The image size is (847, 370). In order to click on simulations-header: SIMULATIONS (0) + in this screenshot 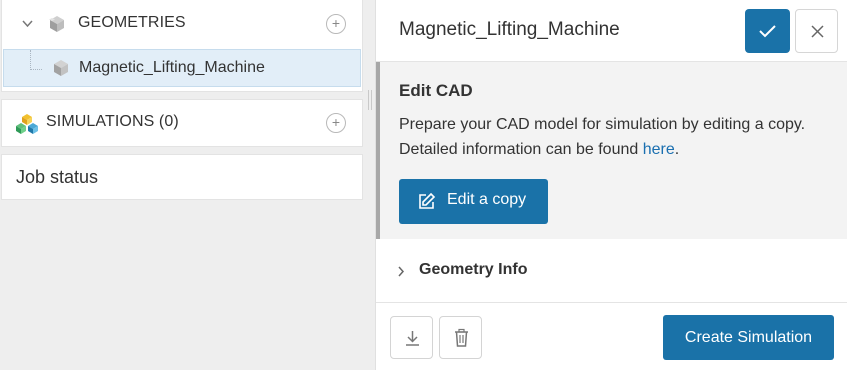, I will do `click(182, 123)`.